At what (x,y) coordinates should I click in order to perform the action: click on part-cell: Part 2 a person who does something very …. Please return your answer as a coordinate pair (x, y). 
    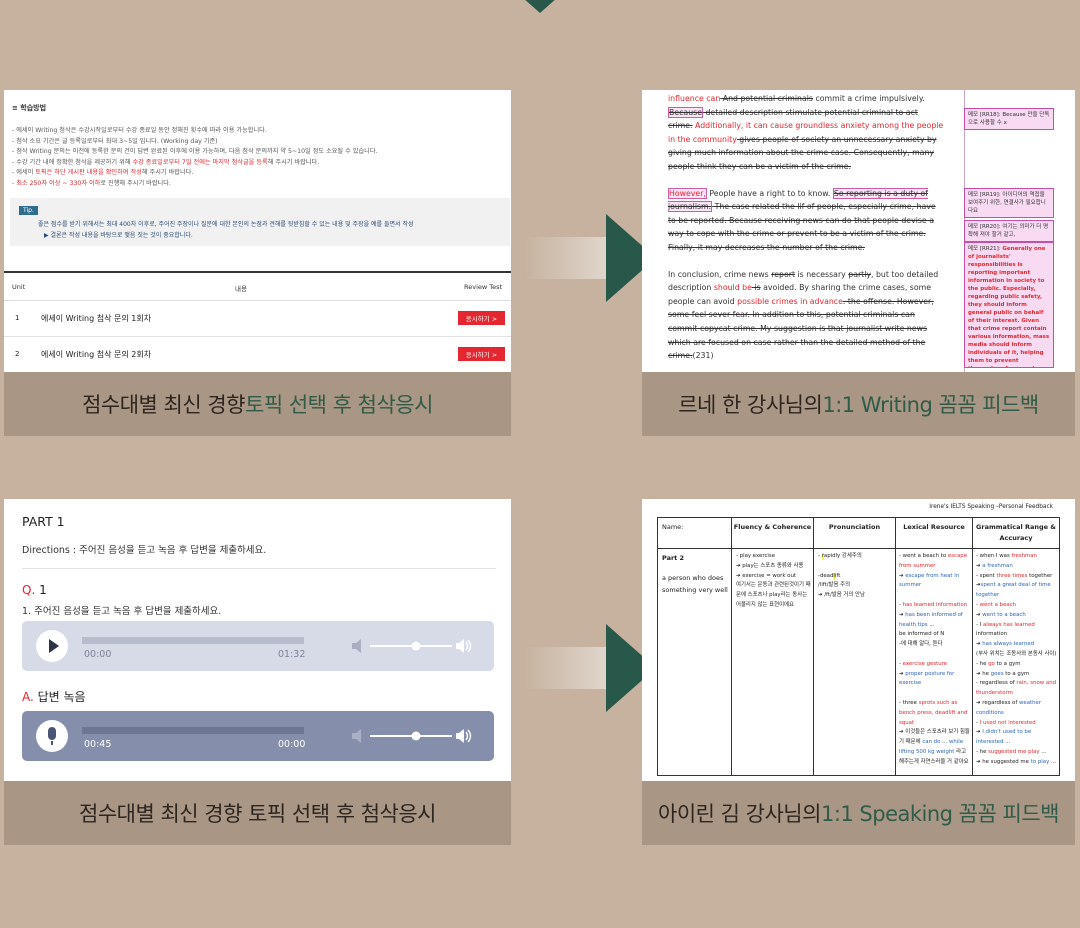
    Looking at the image, I should click on (695, 574).